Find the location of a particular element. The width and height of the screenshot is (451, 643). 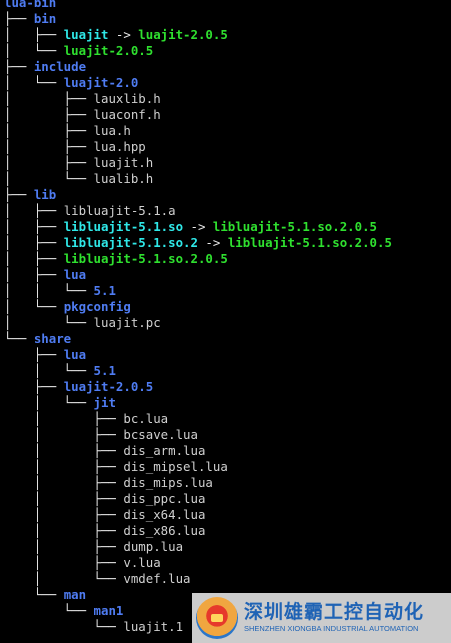

tree-entry: │ └── luajit-2.0 is located at coordinates (198, 83).